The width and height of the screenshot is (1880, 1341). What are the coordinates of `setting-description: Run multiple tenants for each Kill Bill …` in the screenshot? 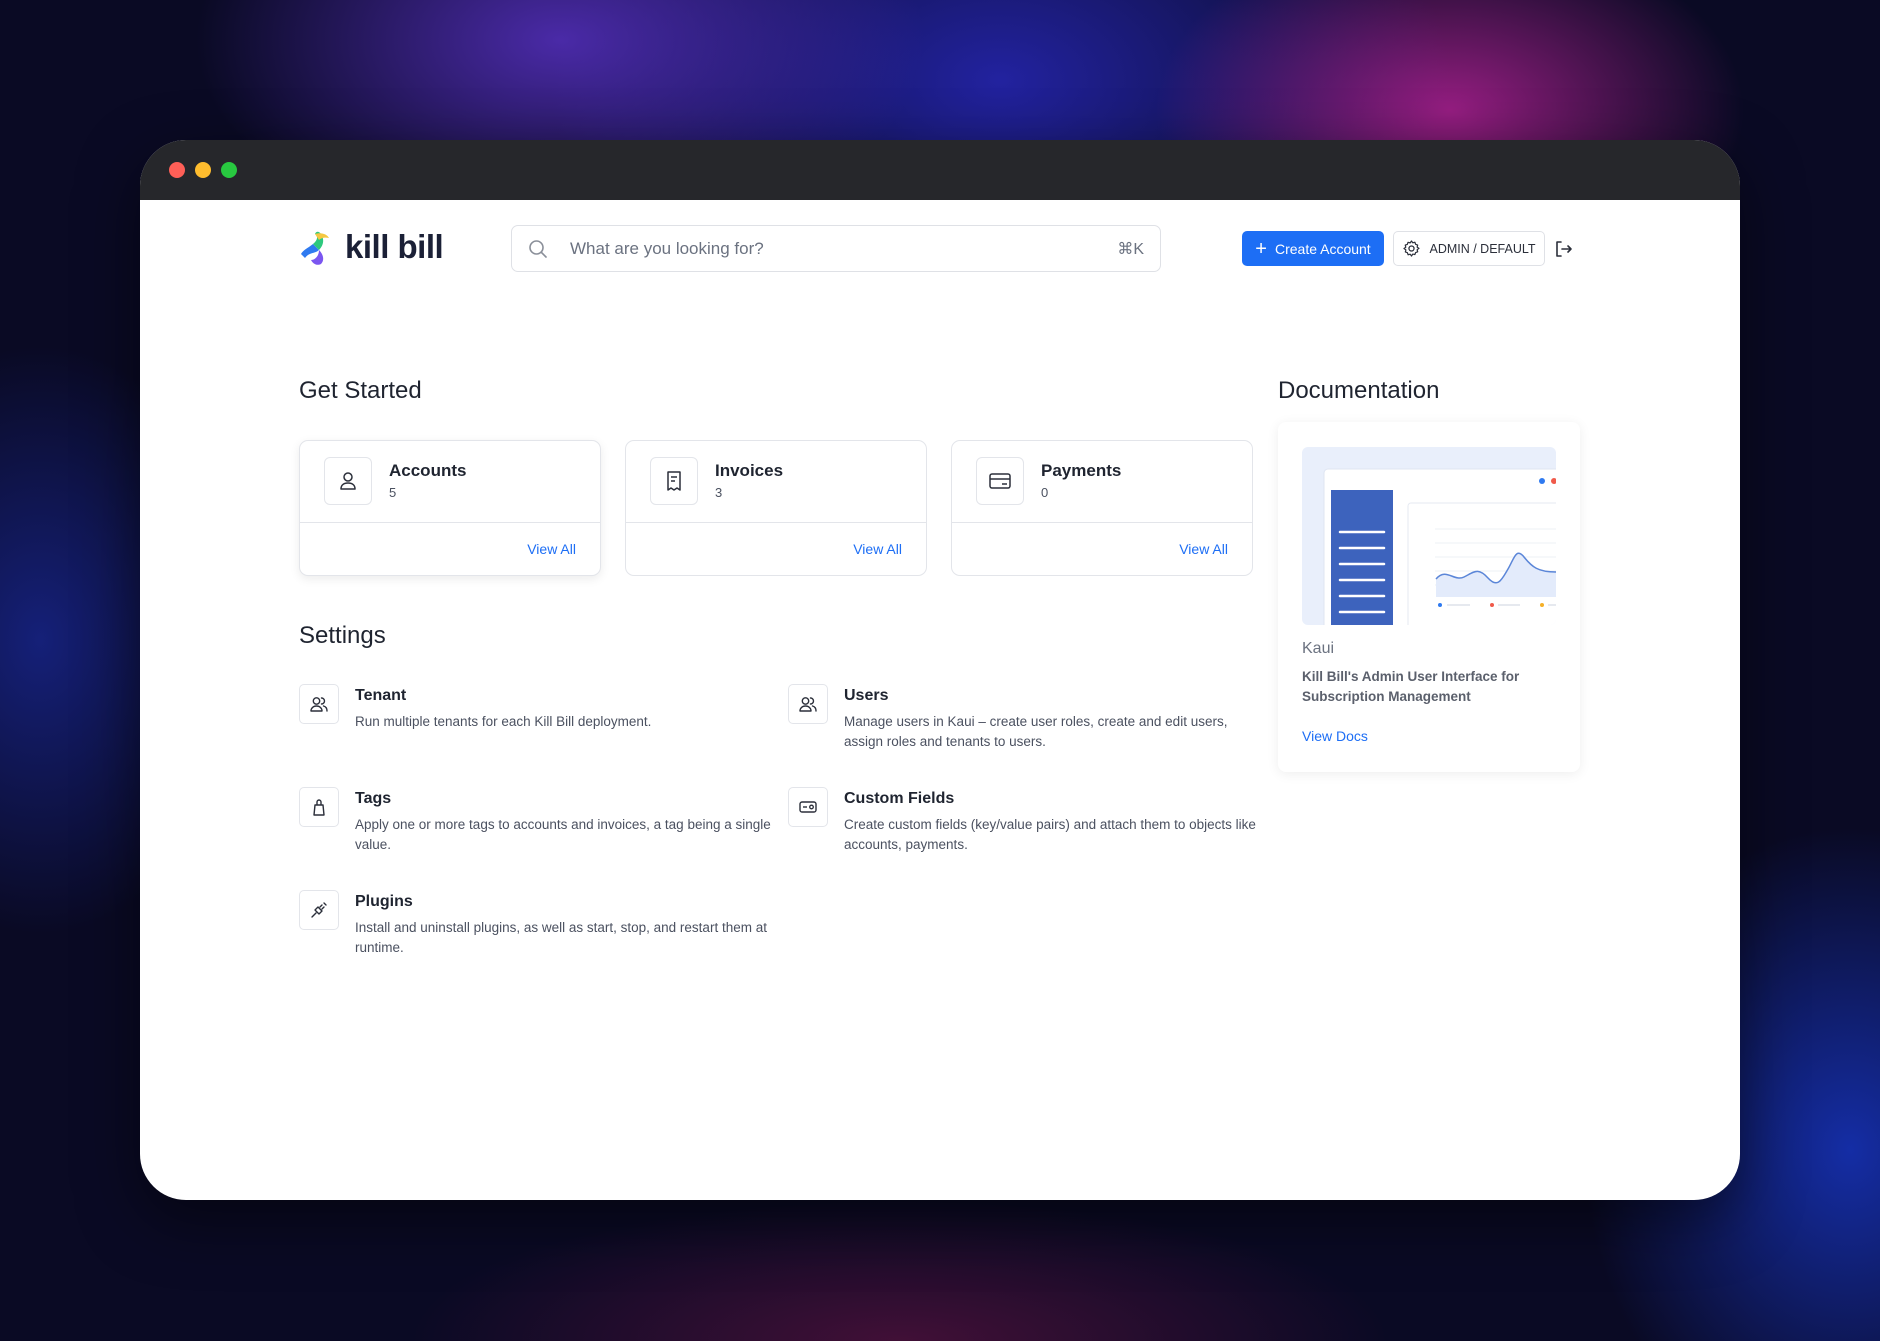 It's located at (503, 721).